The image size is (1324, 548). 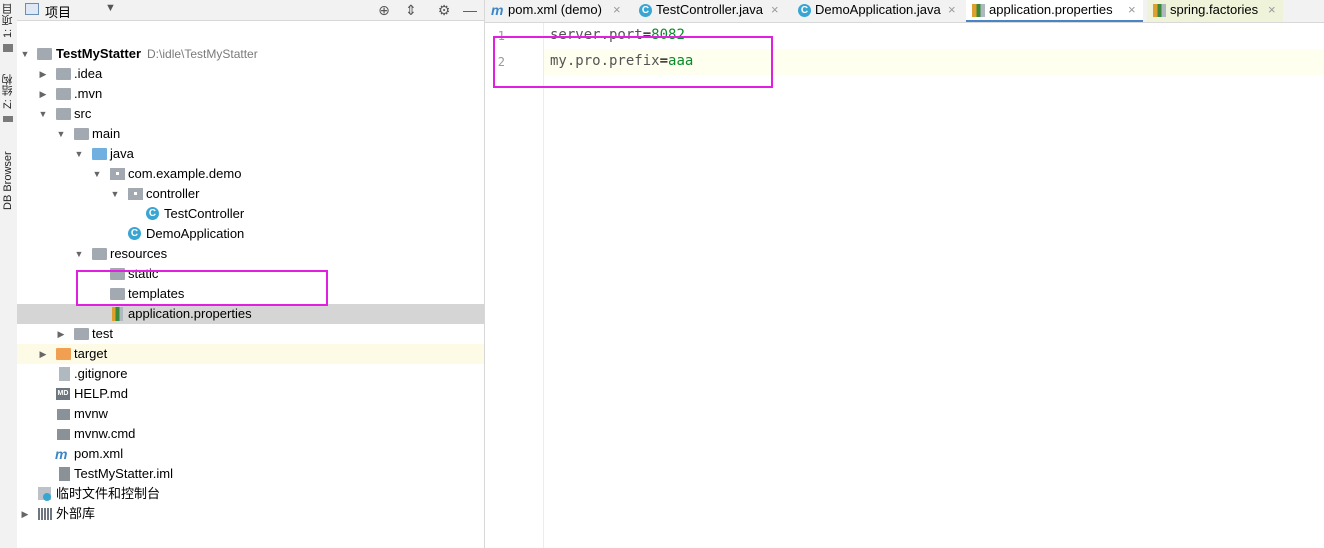 I want to click on minimize-icon: —, so click(x=470, y=10).